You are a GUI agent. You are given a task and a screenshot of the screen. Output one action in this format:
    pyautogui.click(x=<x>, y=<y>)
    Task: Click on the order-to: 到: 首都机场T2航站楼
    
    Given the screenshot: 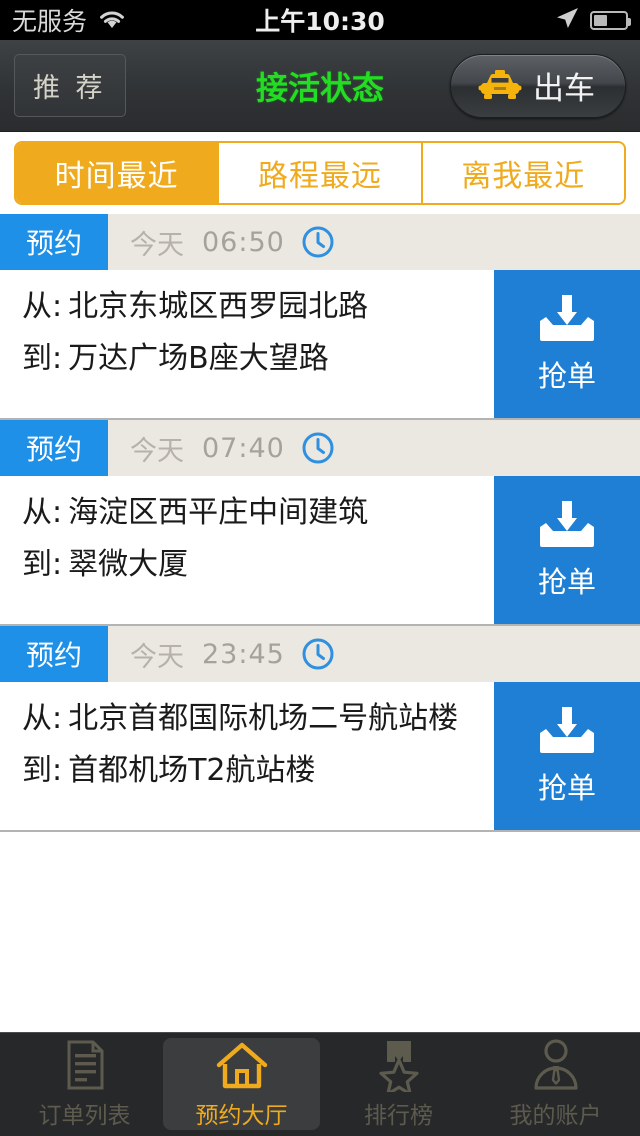 What is the action you would take?
    pyautogui.click(x=250, y=771)
    